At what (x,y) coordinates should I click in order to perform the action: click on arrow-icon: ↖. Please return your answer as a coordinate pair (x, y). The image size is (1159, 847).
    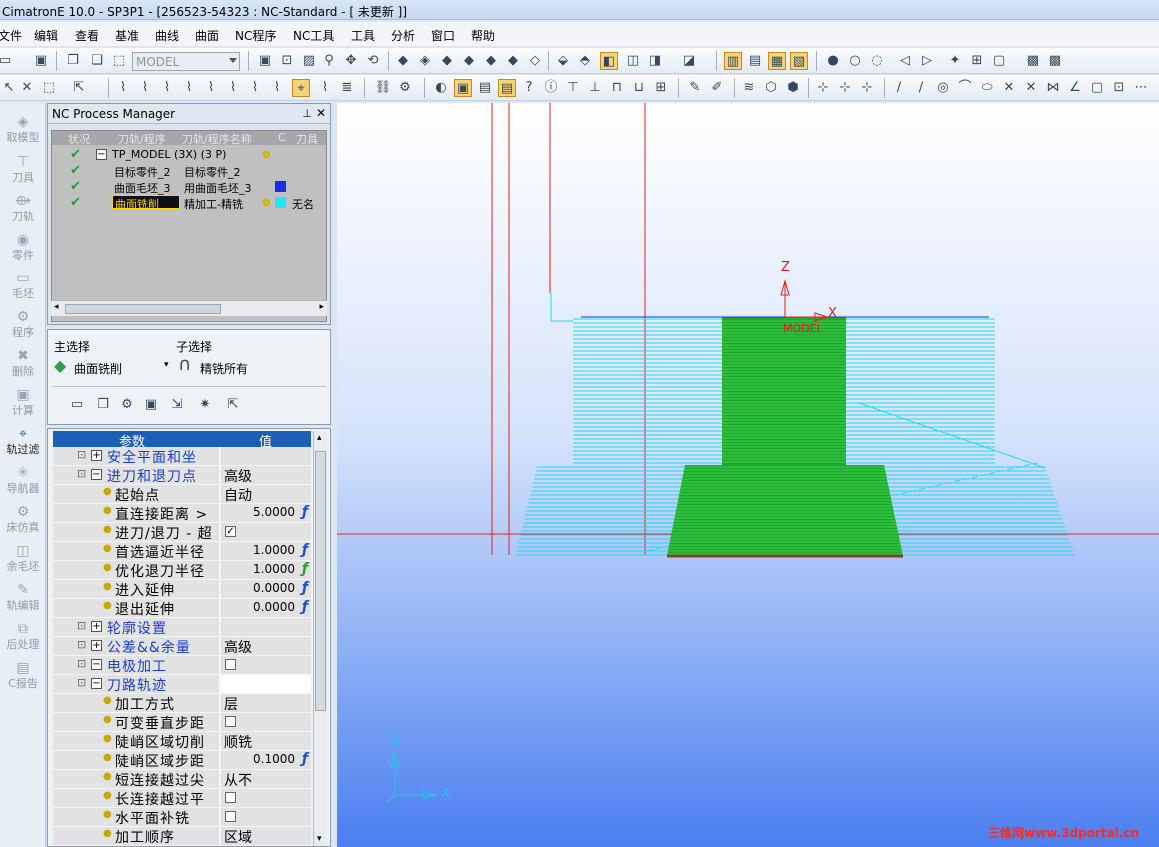
    Looking at the image, I should click on (9, 88).